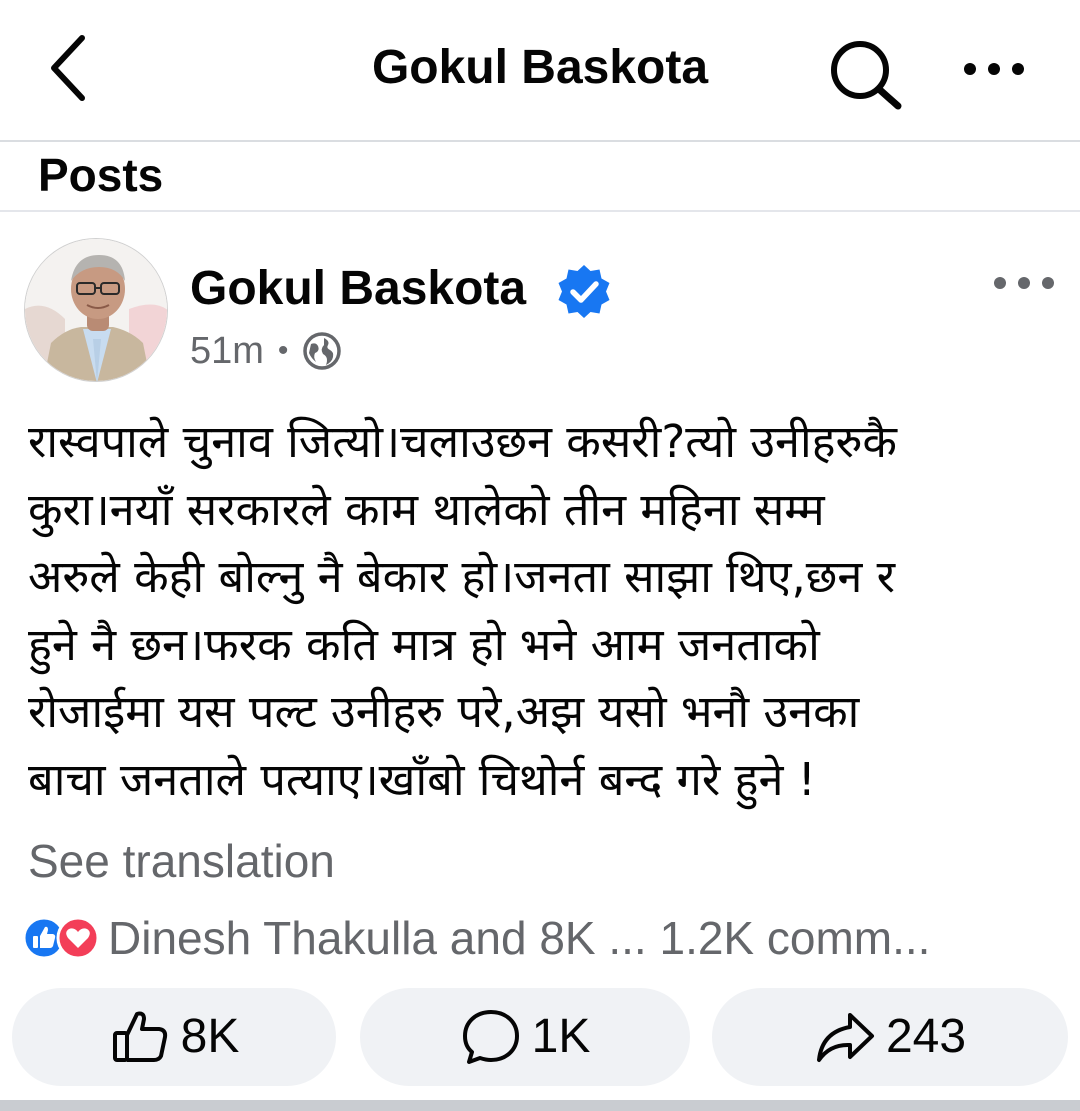 The height and width of the screenshot is (1111, 1080). Describe the element at coordinates (174, 1037) in the screenshot. I see `like-button: 8K` at that location.